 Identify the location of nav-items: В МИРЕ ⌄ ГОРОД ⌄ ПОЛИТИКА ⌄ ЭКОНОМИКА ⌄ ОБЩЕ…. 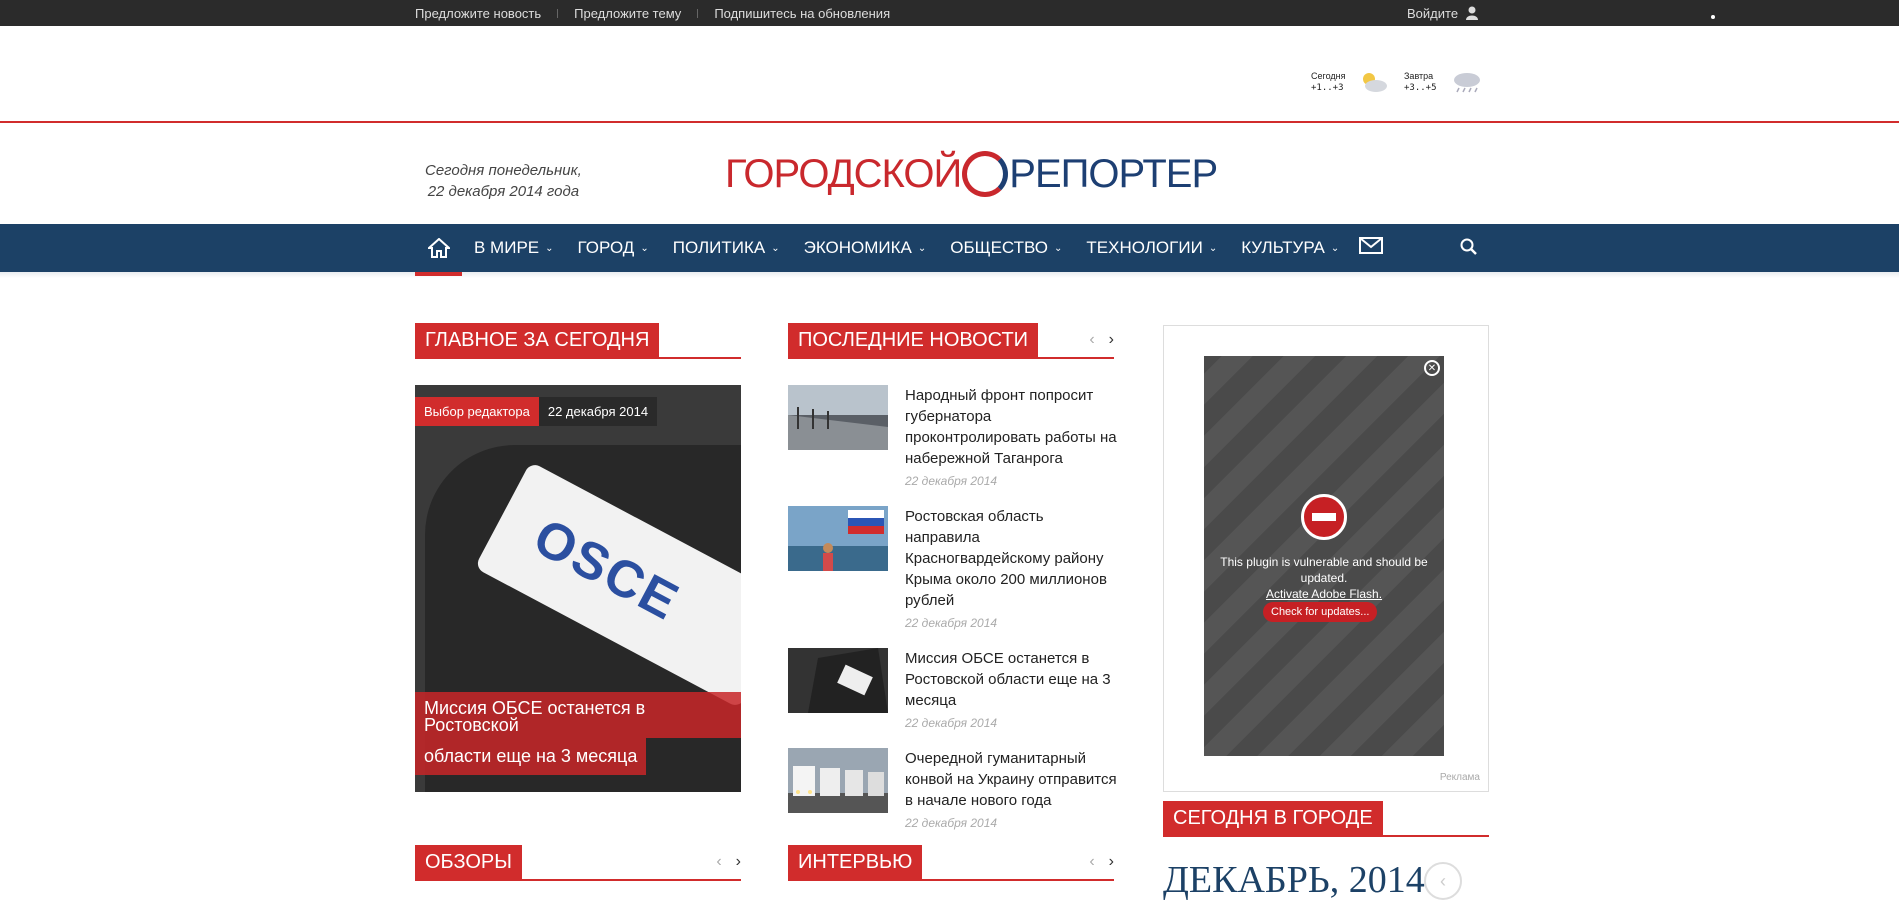
(899, 248).